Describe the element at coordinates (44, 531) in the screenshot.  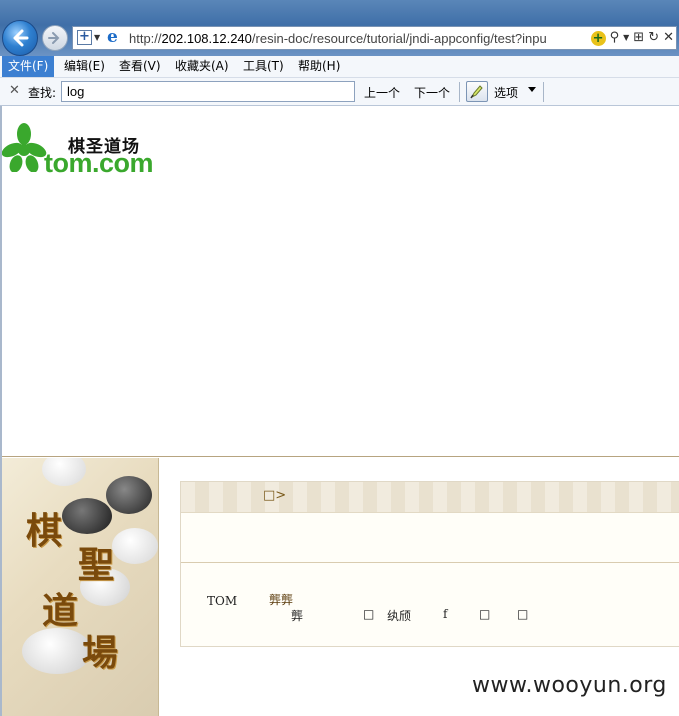
I see `go-title-char: 棋` at that location.